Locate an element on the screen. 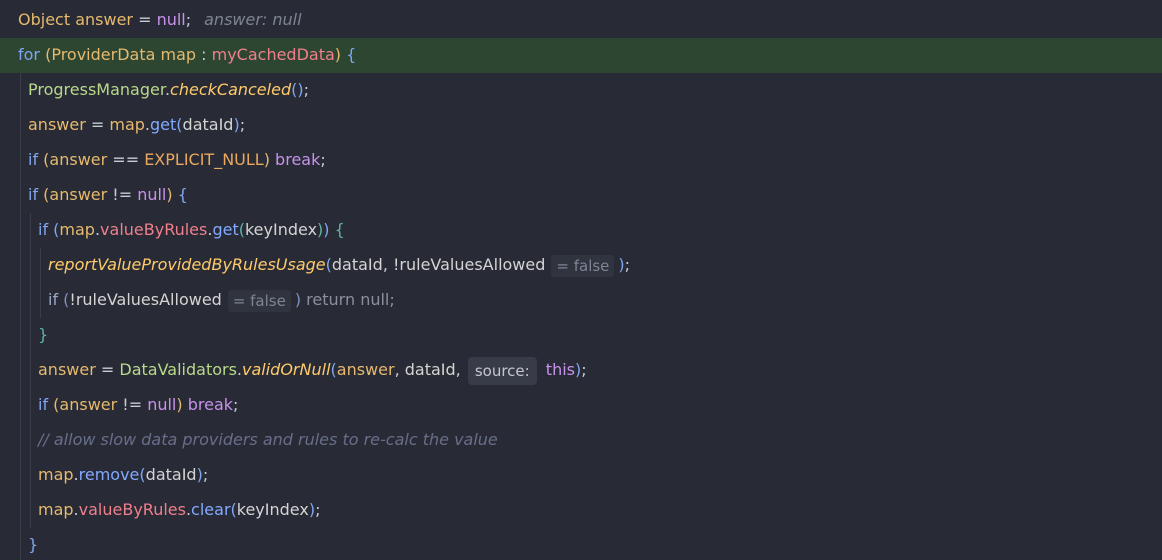  bracket-2-token: () is located at coordinates (297, 89).